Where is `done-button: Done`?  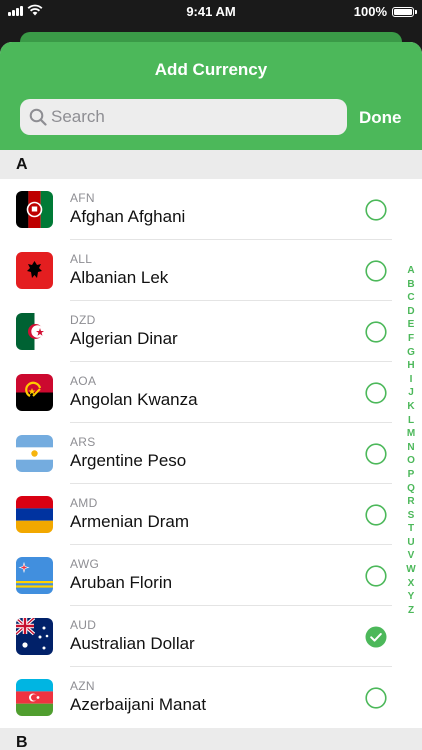
done-button: Done is located at coordinates (380, 118).